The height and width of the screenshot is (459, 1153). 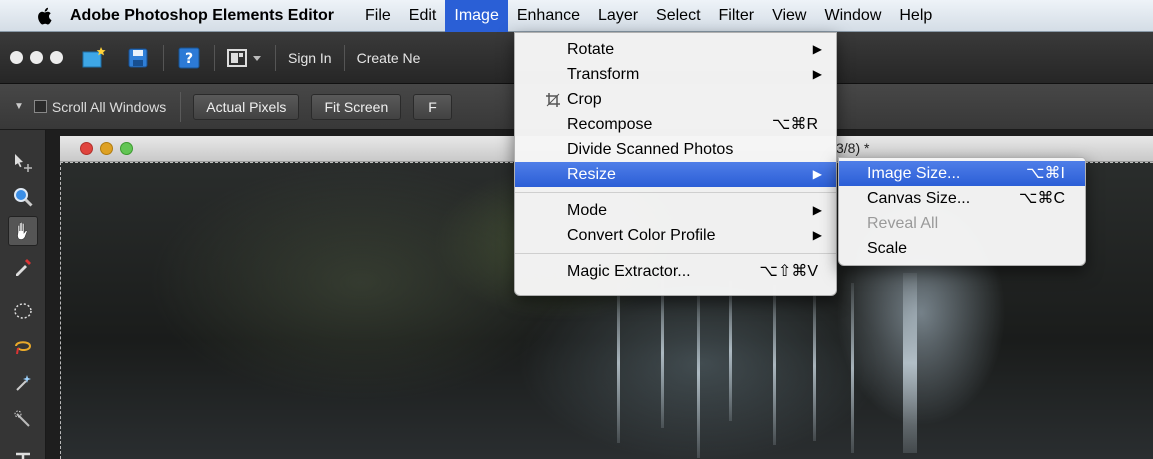 What do you see at coordinates (591, 49) in the screenshot?
I see `menu-item-label: Rotate` at bounding box center [591, 49].